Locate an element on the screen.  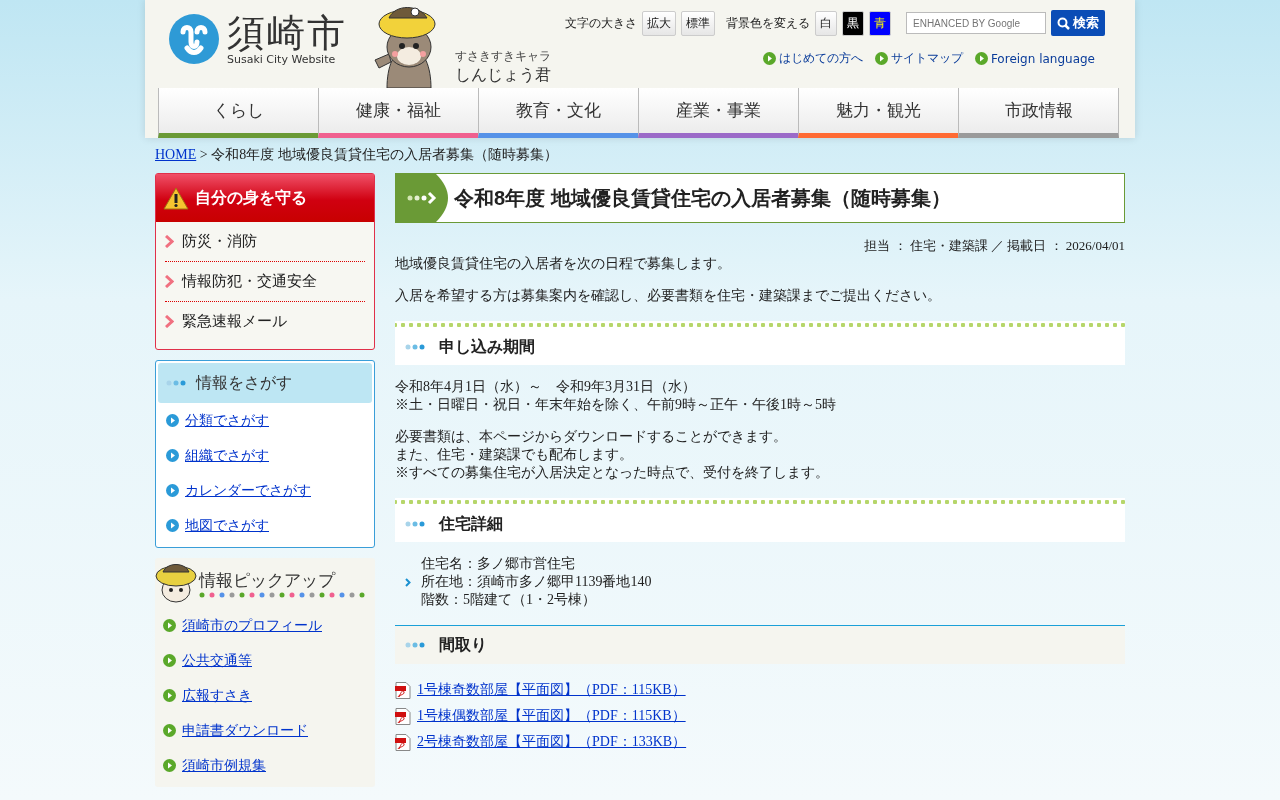
section-title: 申し込み期間 is located at coordinates (487, 346).